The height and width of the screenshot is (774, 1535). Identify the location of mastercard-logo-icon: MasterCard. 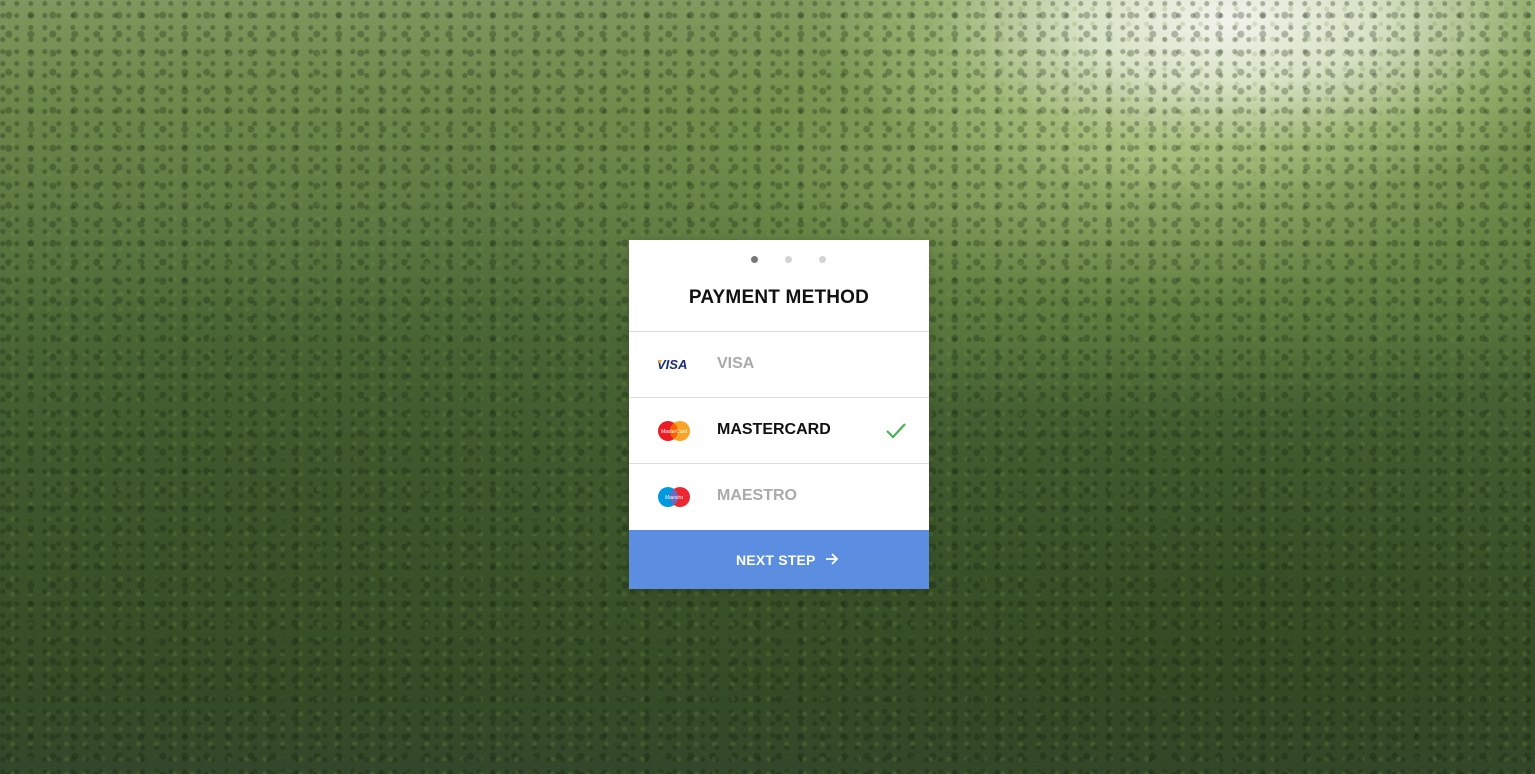
(674, 431).